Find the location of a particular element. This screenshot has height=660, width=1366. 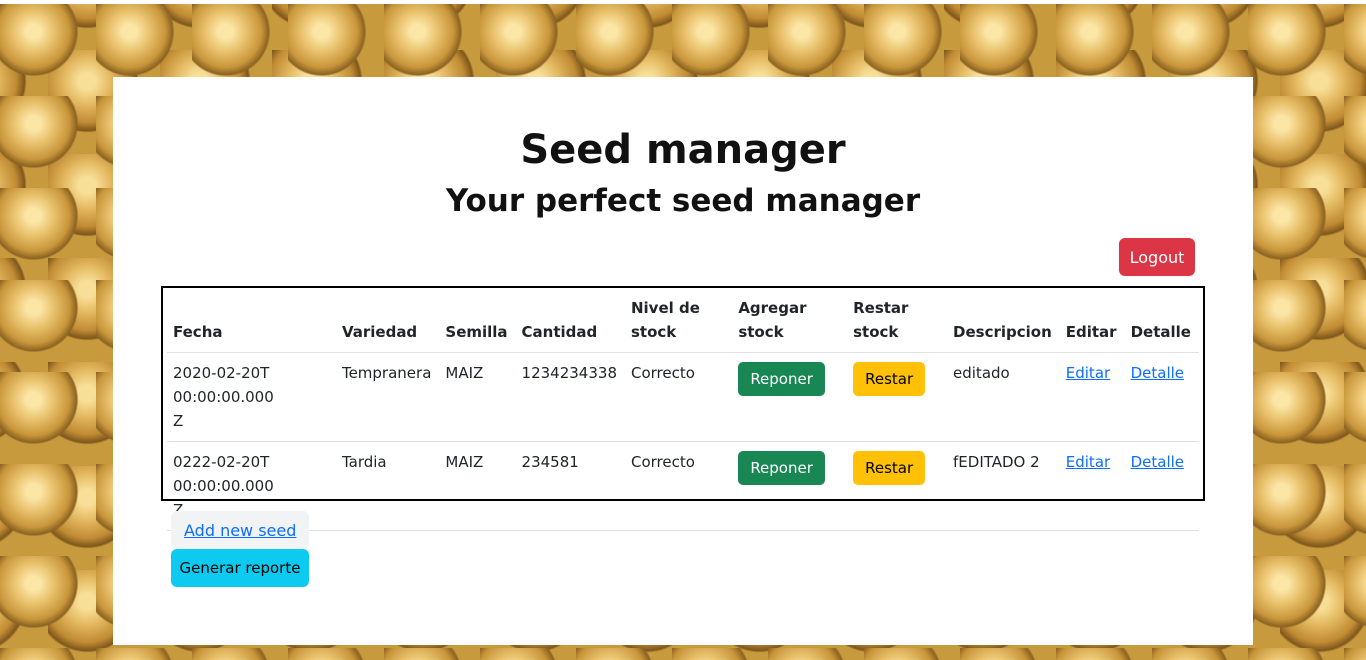

page-subtitle: Your perfect seed manager is located at coordinates (683, 201).